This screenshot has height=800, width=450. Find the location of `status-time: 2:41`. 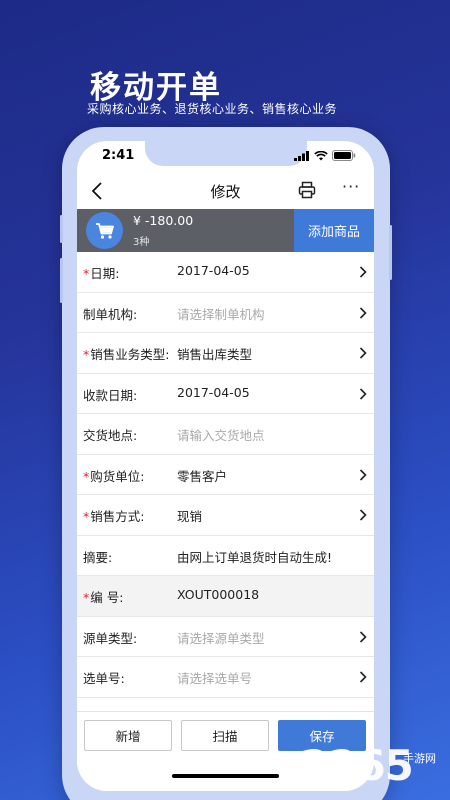

status-time: 2:41 is located at coordinates (118, 155).